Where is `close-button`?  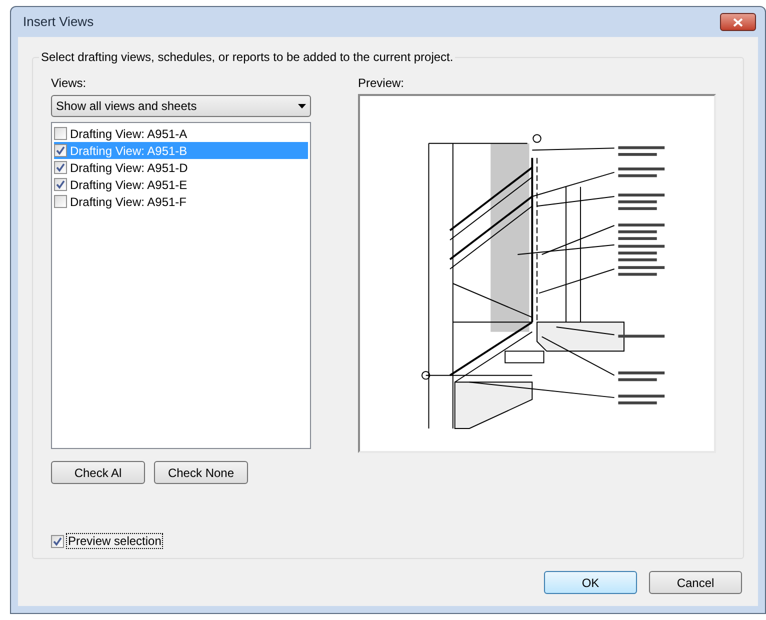 close-button is located at coordinates (738, 22).